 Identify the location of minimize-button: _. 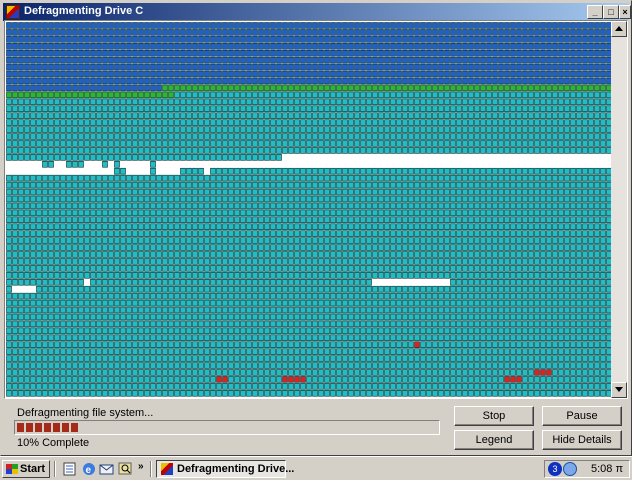
(595, 12).